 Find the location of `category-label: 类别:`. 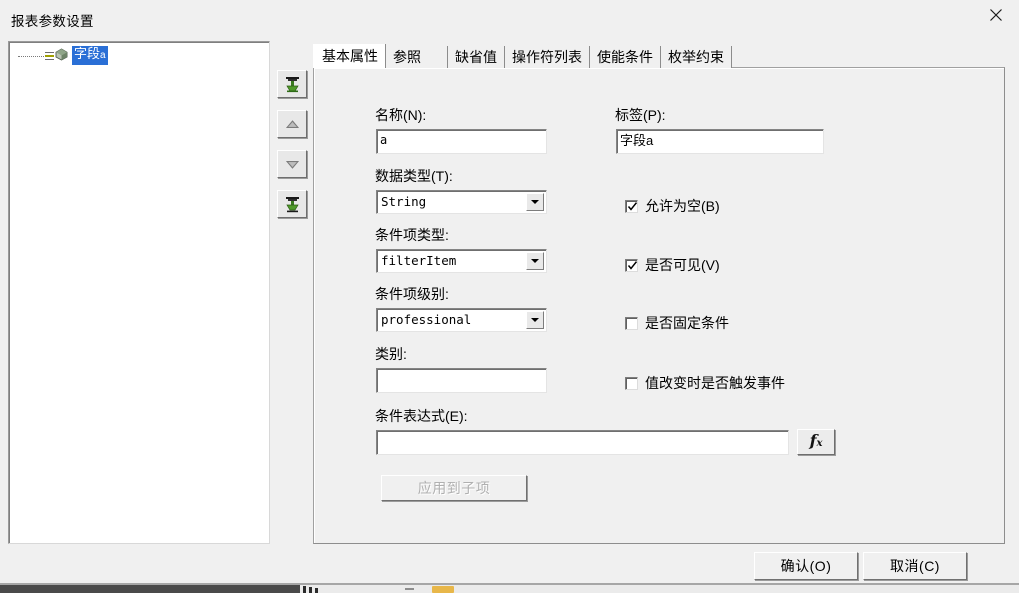

category-label: 类别: is located at coordinates (391, 354).